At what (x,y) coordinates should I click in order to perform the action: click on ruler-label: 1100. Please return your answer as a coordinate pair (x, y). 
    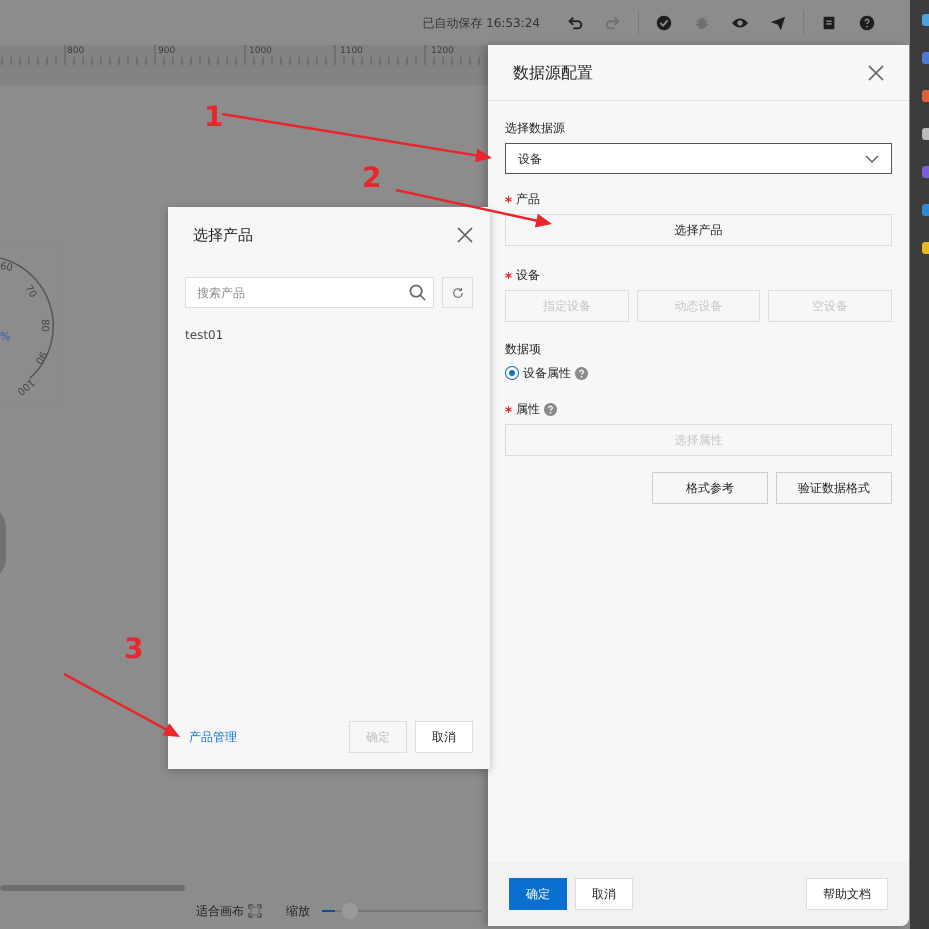
    Looking at the image, I should click on (351, 51).